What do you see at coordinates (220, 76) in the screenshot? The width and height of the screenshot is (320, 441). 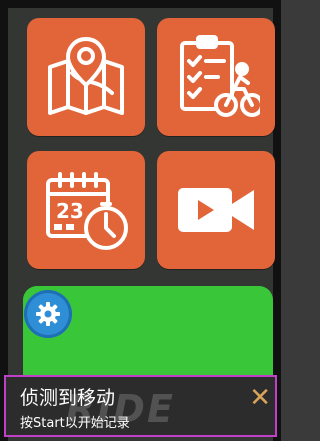 I see `cycling-checklist-icon` at bounding box center [220, 76].